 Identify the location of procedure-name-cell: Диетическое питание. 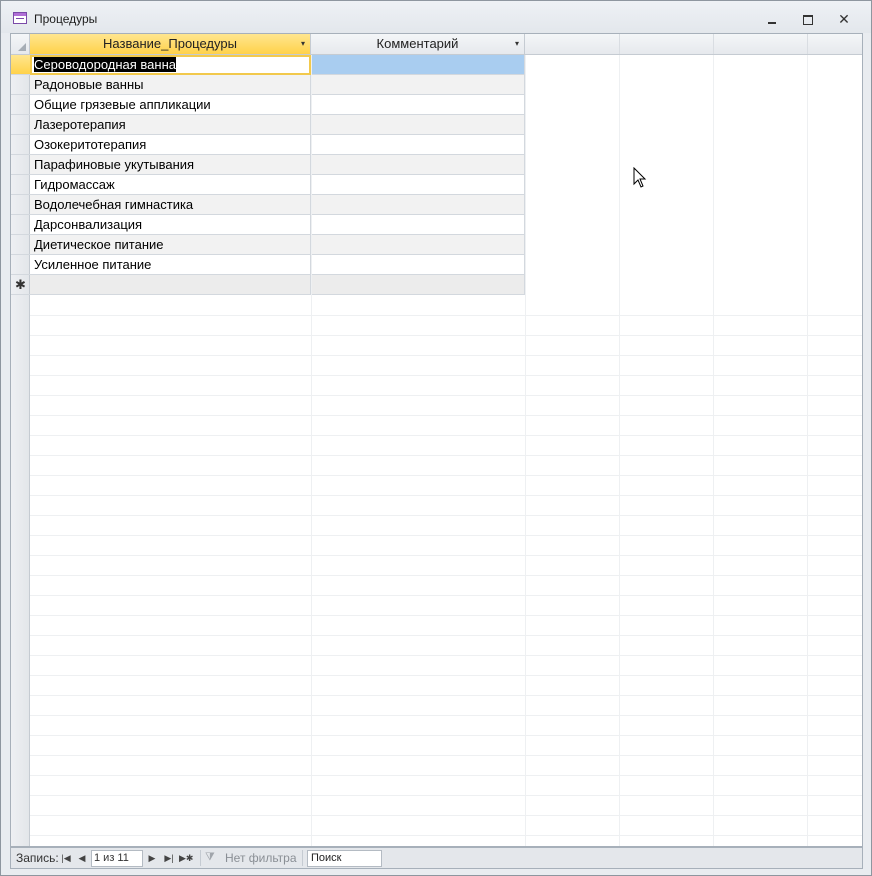
(170, 245).